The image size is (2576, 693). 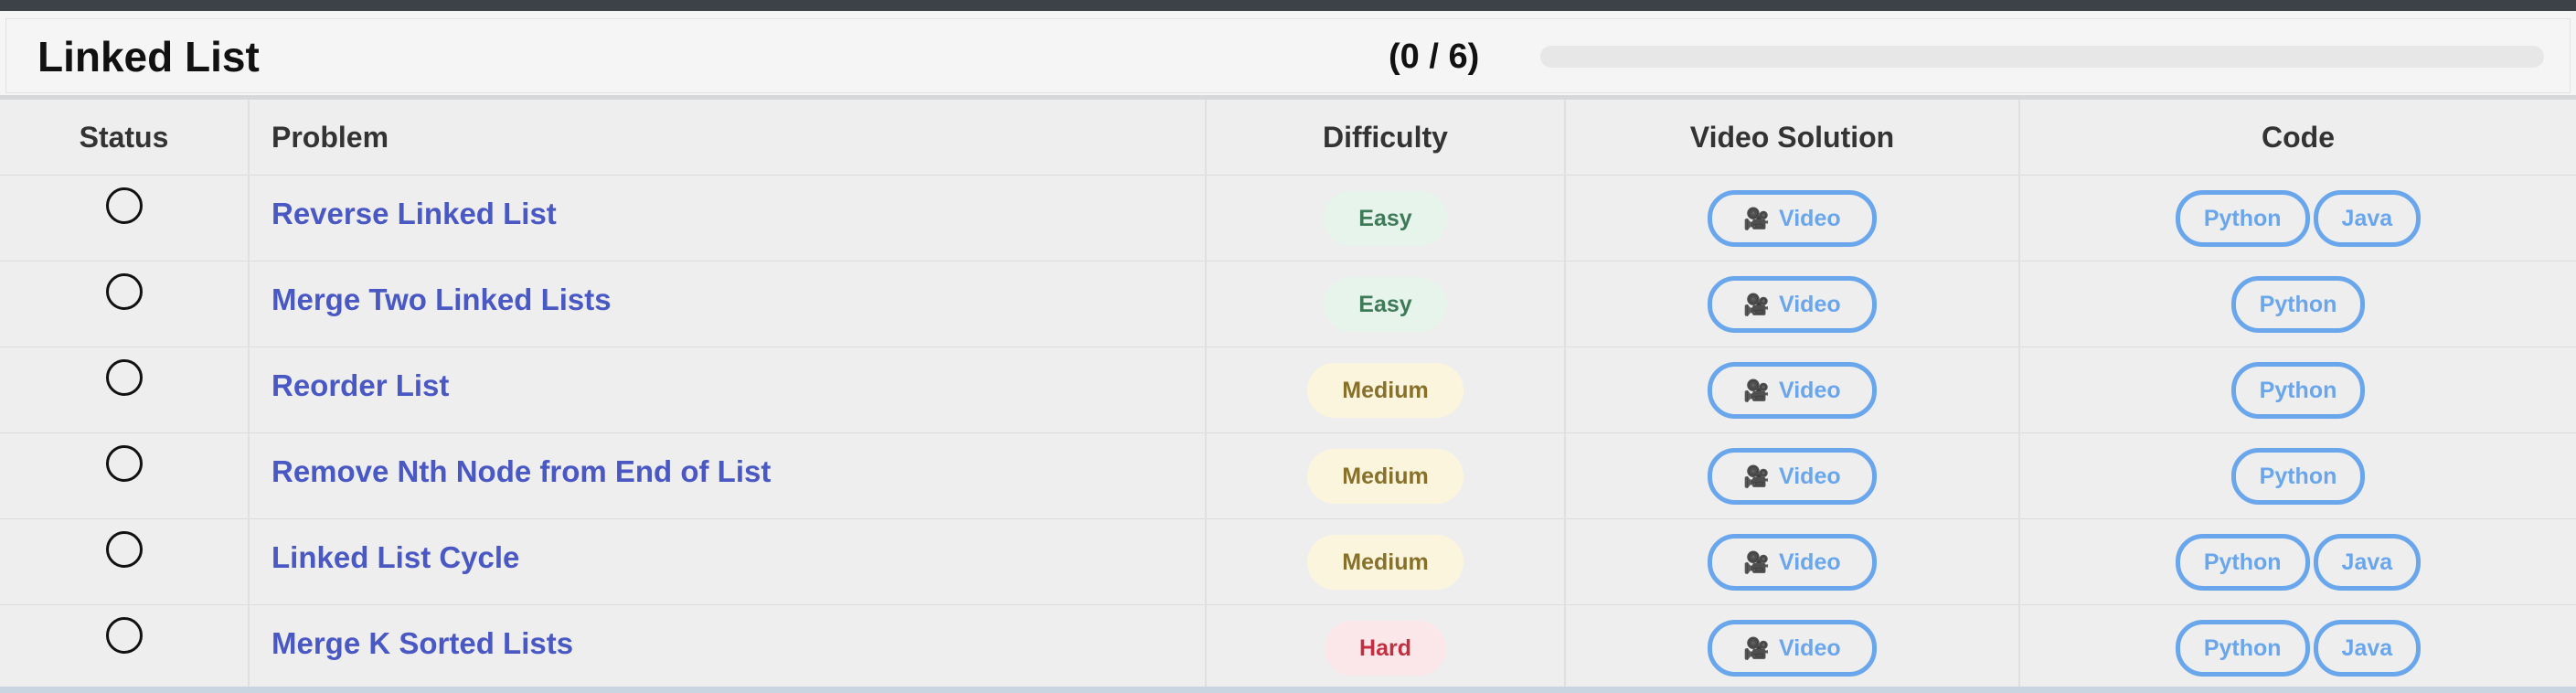 I want to click on table-row: Linked List Cycle Medium 🎥 Video Python Java, so click(x=1288, y=561).